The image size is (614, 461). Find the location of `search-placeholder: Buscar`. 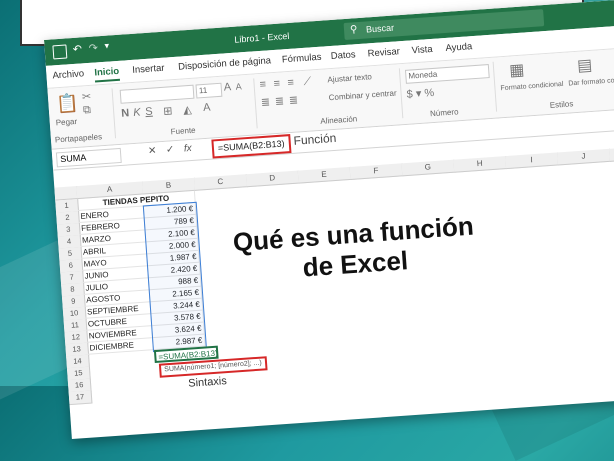

search-placeholder: Buscar is located at coordinates (380, 28).